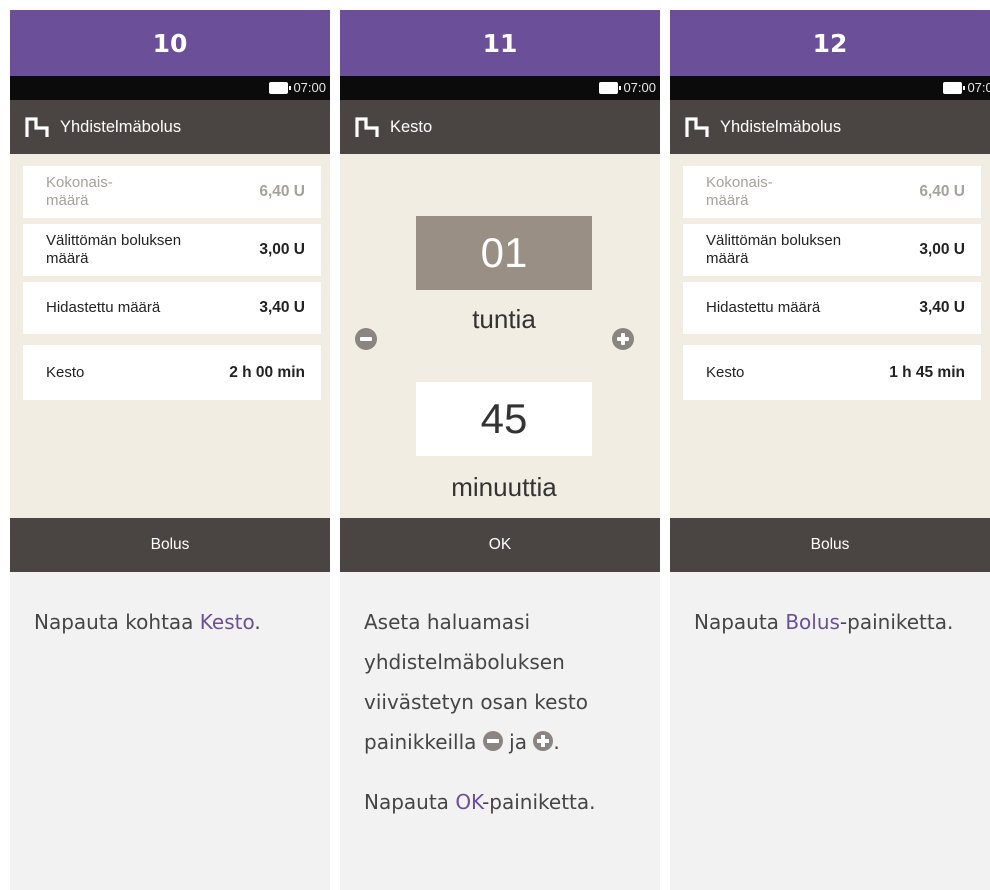  I want to click on hours-value: 01, so click(504, 253).